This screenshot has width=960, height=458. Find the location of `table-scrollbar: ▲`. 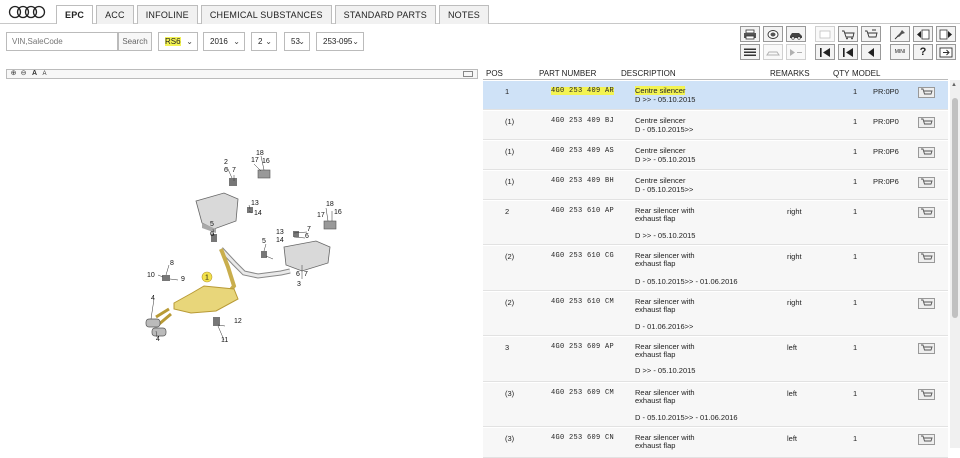

table-scrollbar: ▲ is located at coordinates (955, 264).